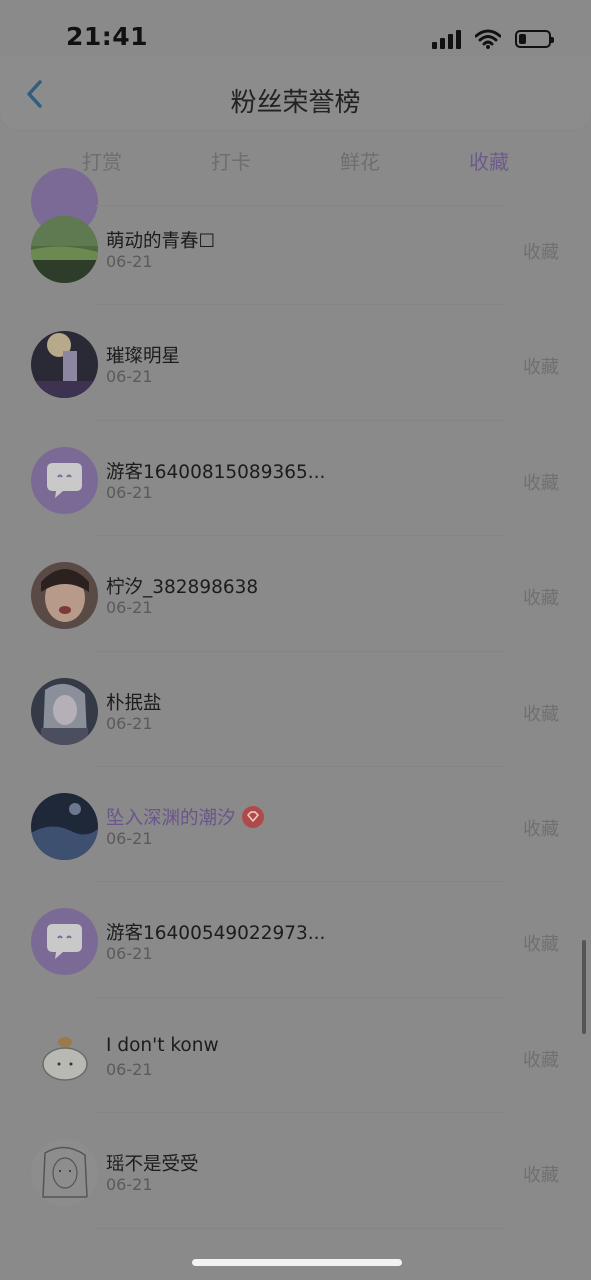  What do you see at coordinates (584, 987) in the screenshot?
I see `scrollbar` at bounding box center [584, 987].